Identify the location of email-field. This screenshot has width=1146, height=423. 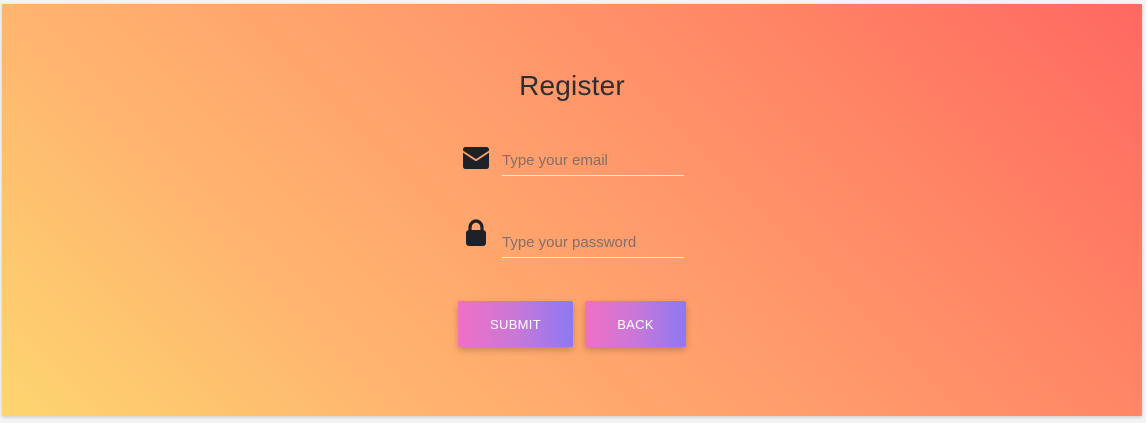
(593, 161).